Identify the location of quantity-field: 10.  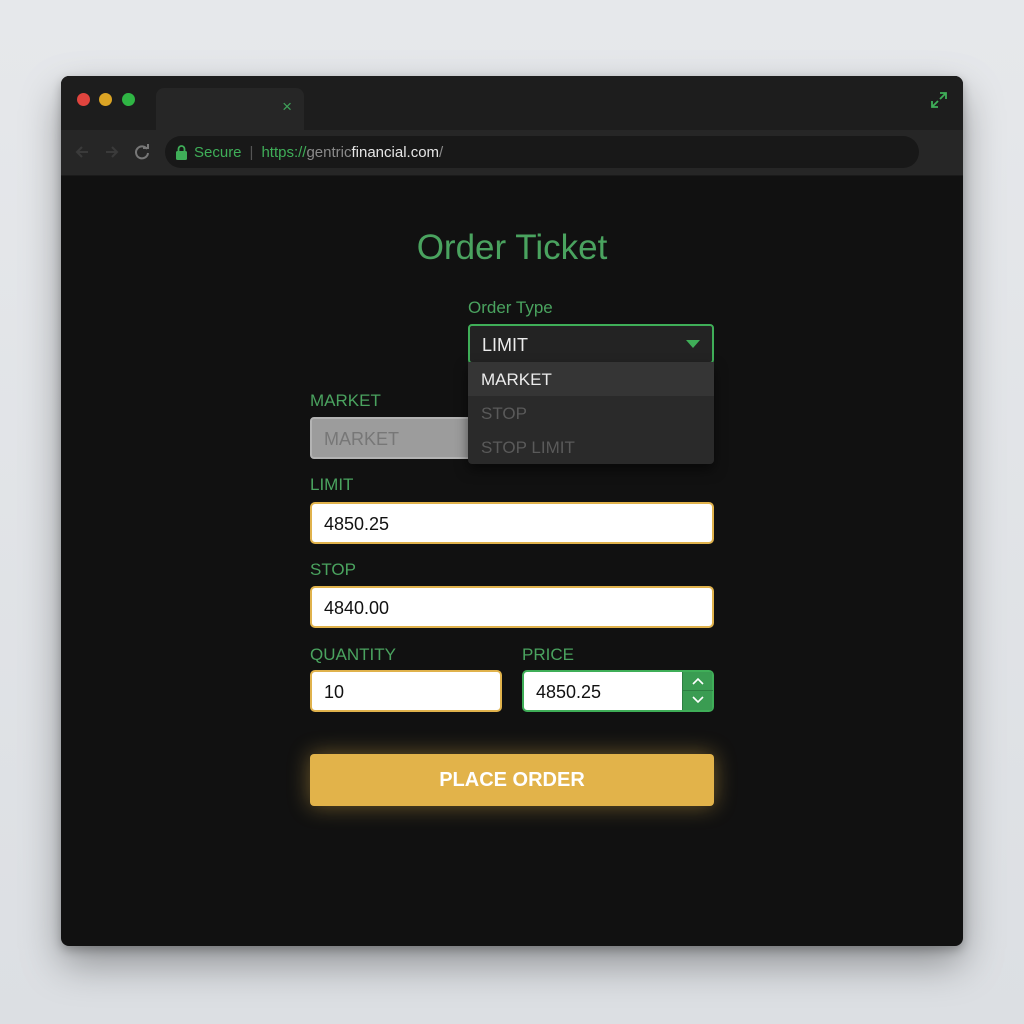
(406, 691).